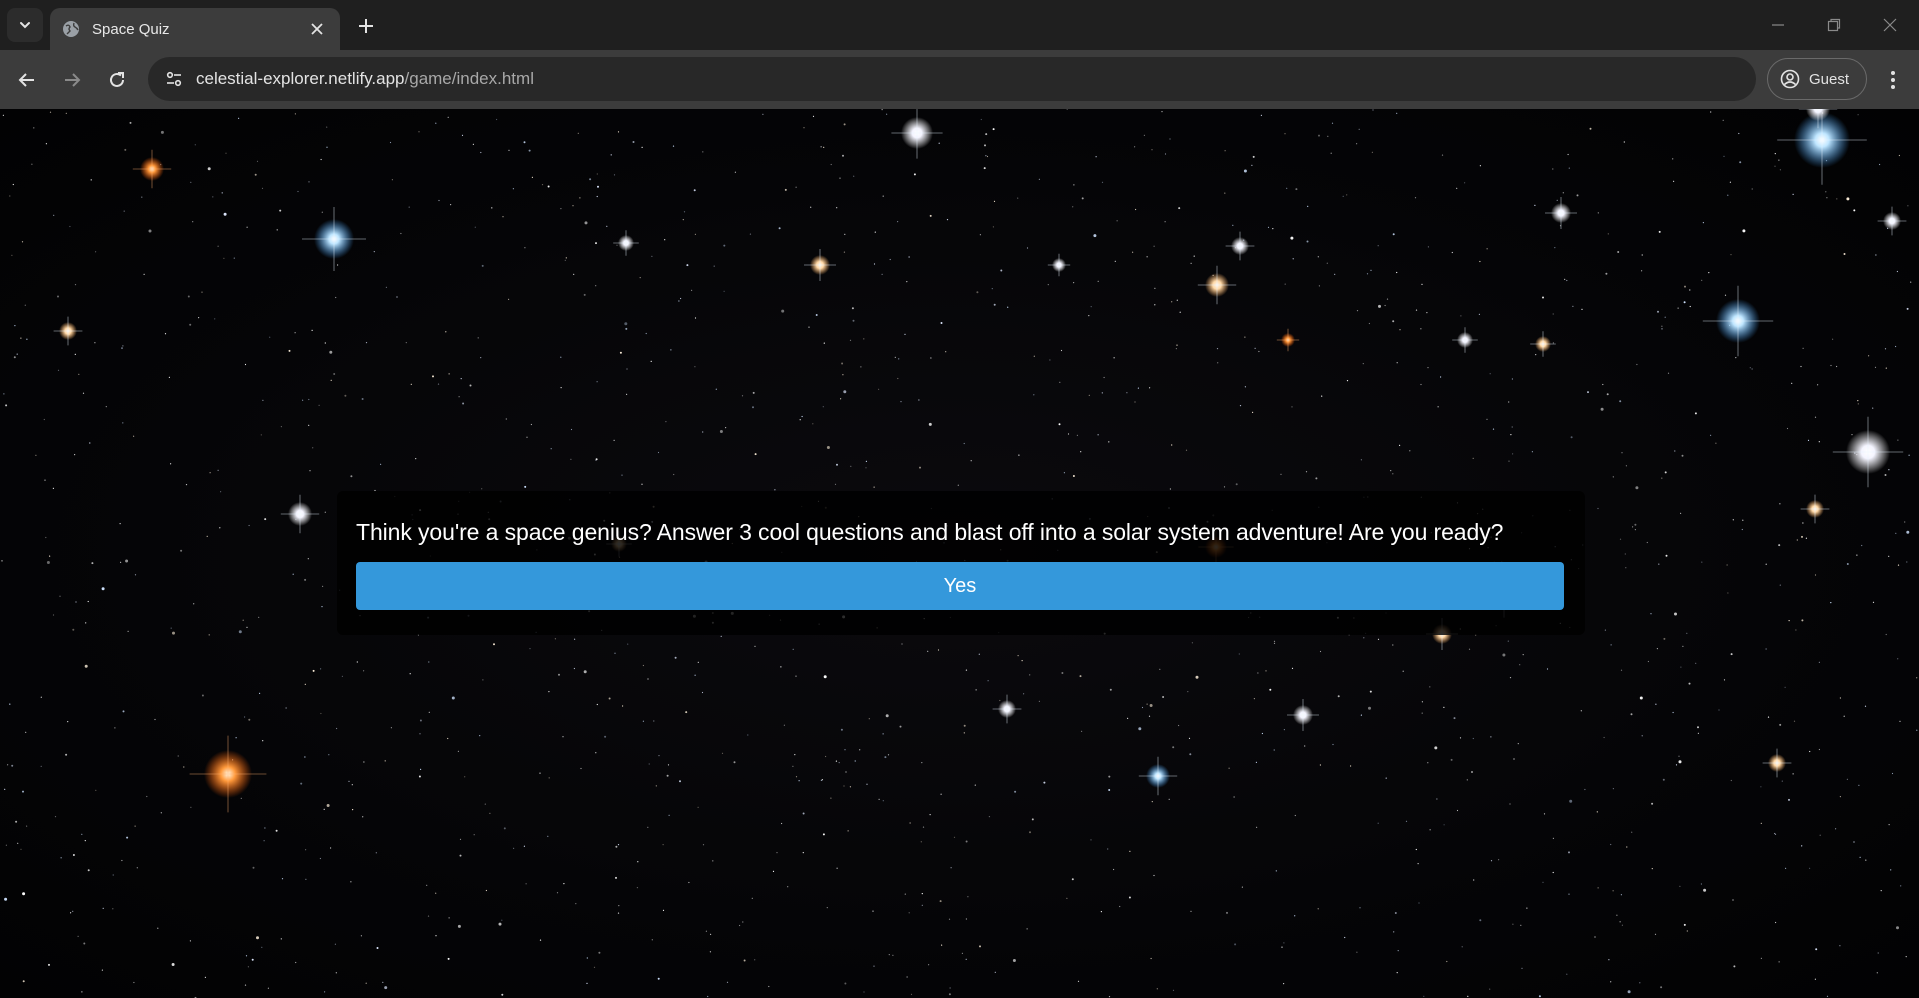 This screenshot has width=1919, height=998. I want to click on browser-tab: Space Quiz, so click(195, 29).